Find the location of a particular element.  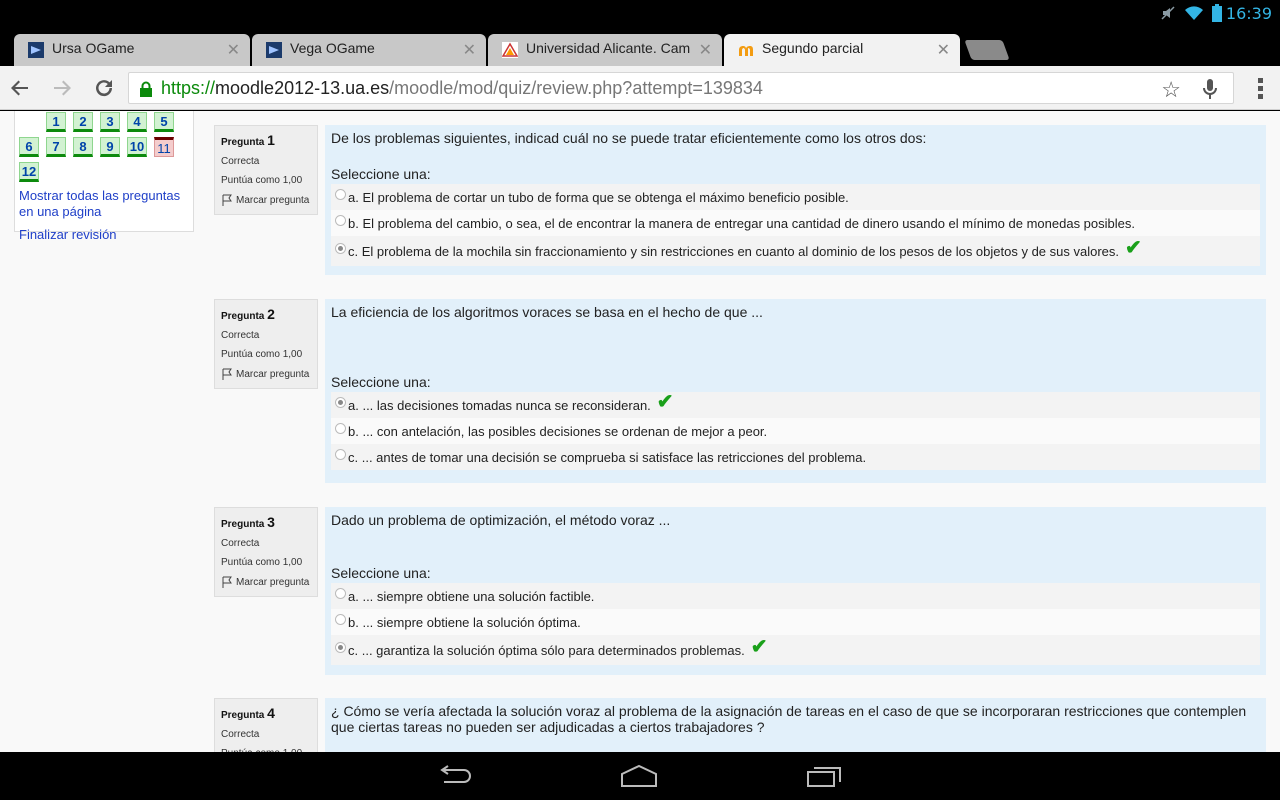

tab-ursa-ogame: Ursa OGame ✕ is located at coordinates (132, 50).